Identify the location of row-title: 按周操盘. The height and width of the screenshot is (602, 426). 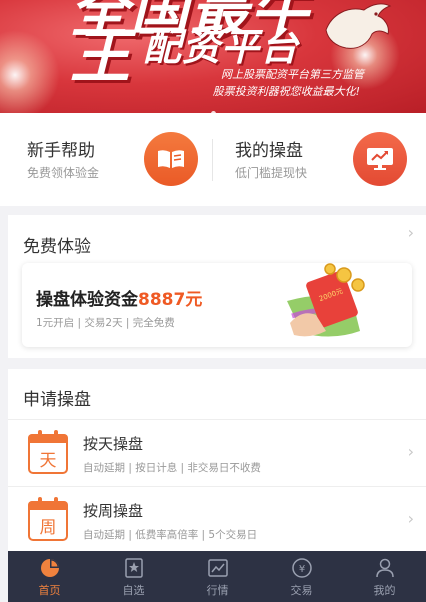
(113, 511).